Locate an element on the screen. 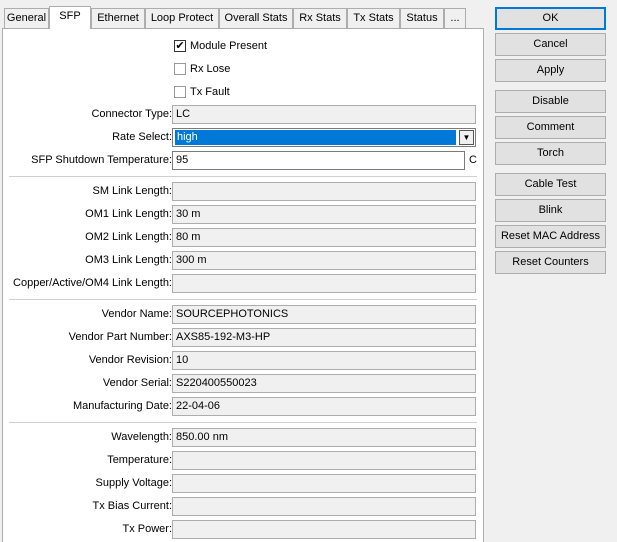 This screenshot has height=542, width=617. vendor-revision-label: Vendor Revision: is located at coordinates (130, 360).